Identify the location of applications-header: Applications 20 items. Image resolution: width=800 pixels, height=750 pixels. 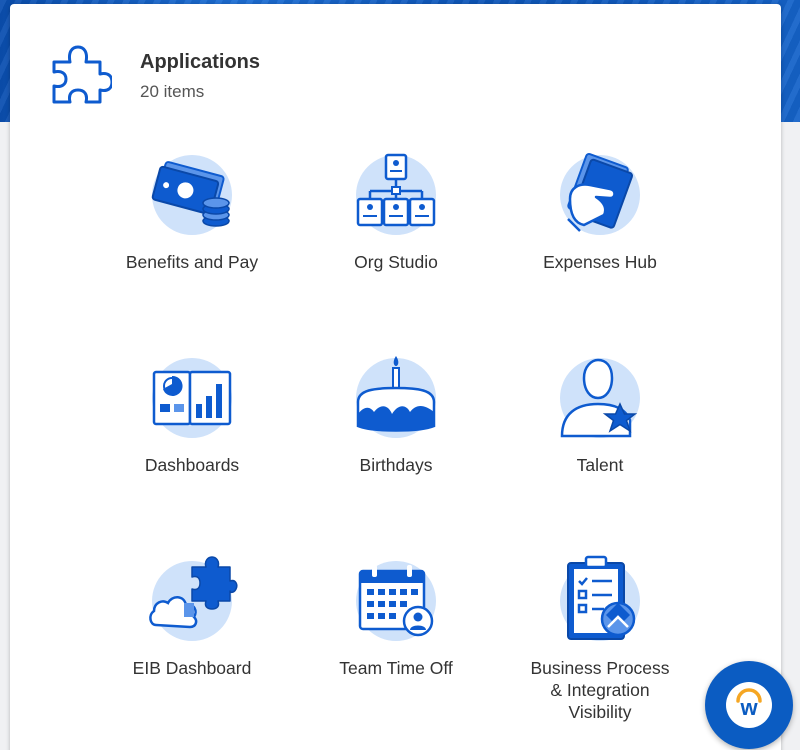
(250, 76).